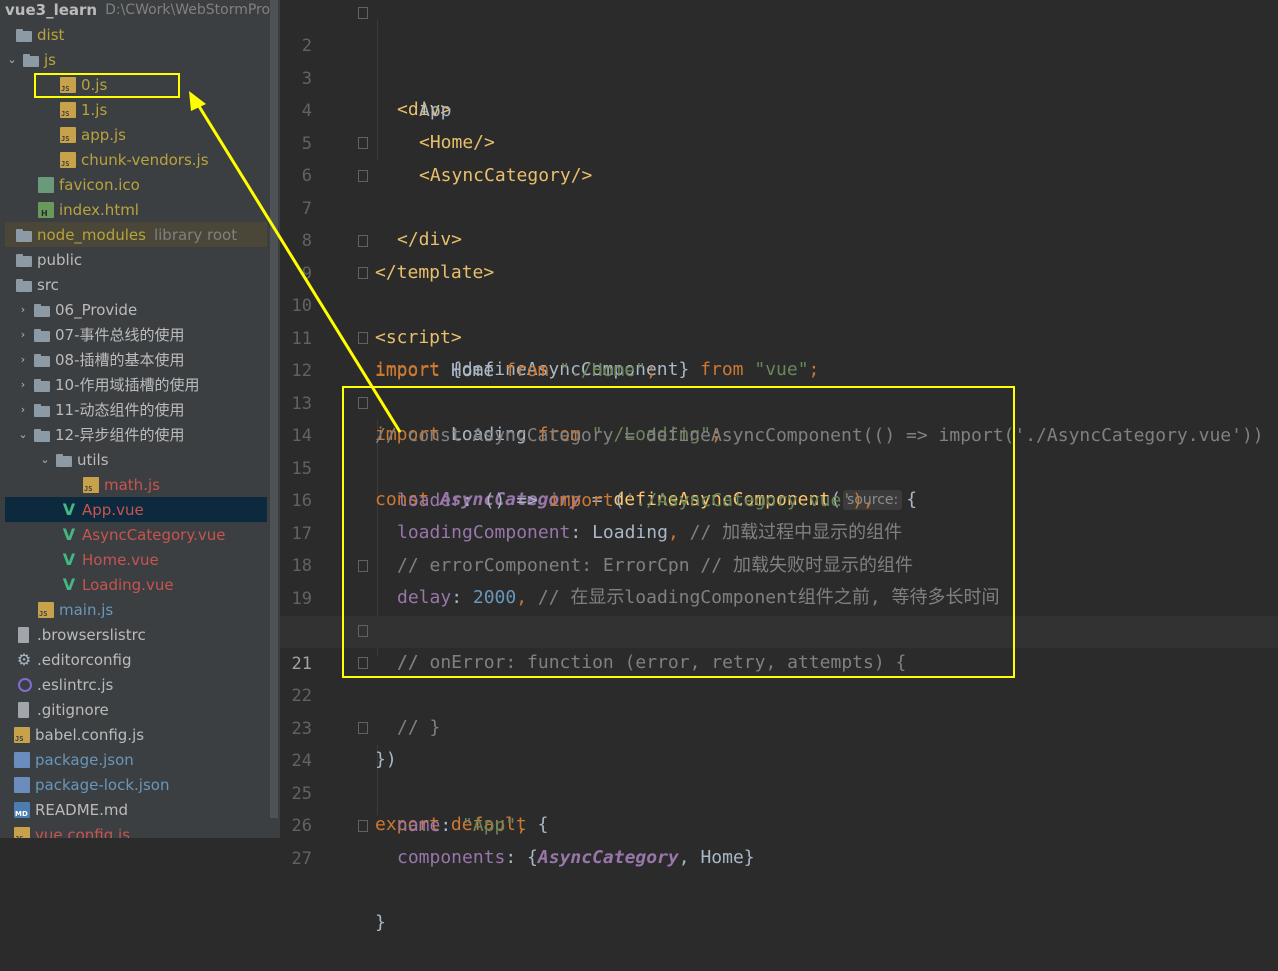  What do you see at coordinates (145, 159) in the screenshot?
I see `tree-item-label: chunk-vendors.js` at bounding box center [145, 159].